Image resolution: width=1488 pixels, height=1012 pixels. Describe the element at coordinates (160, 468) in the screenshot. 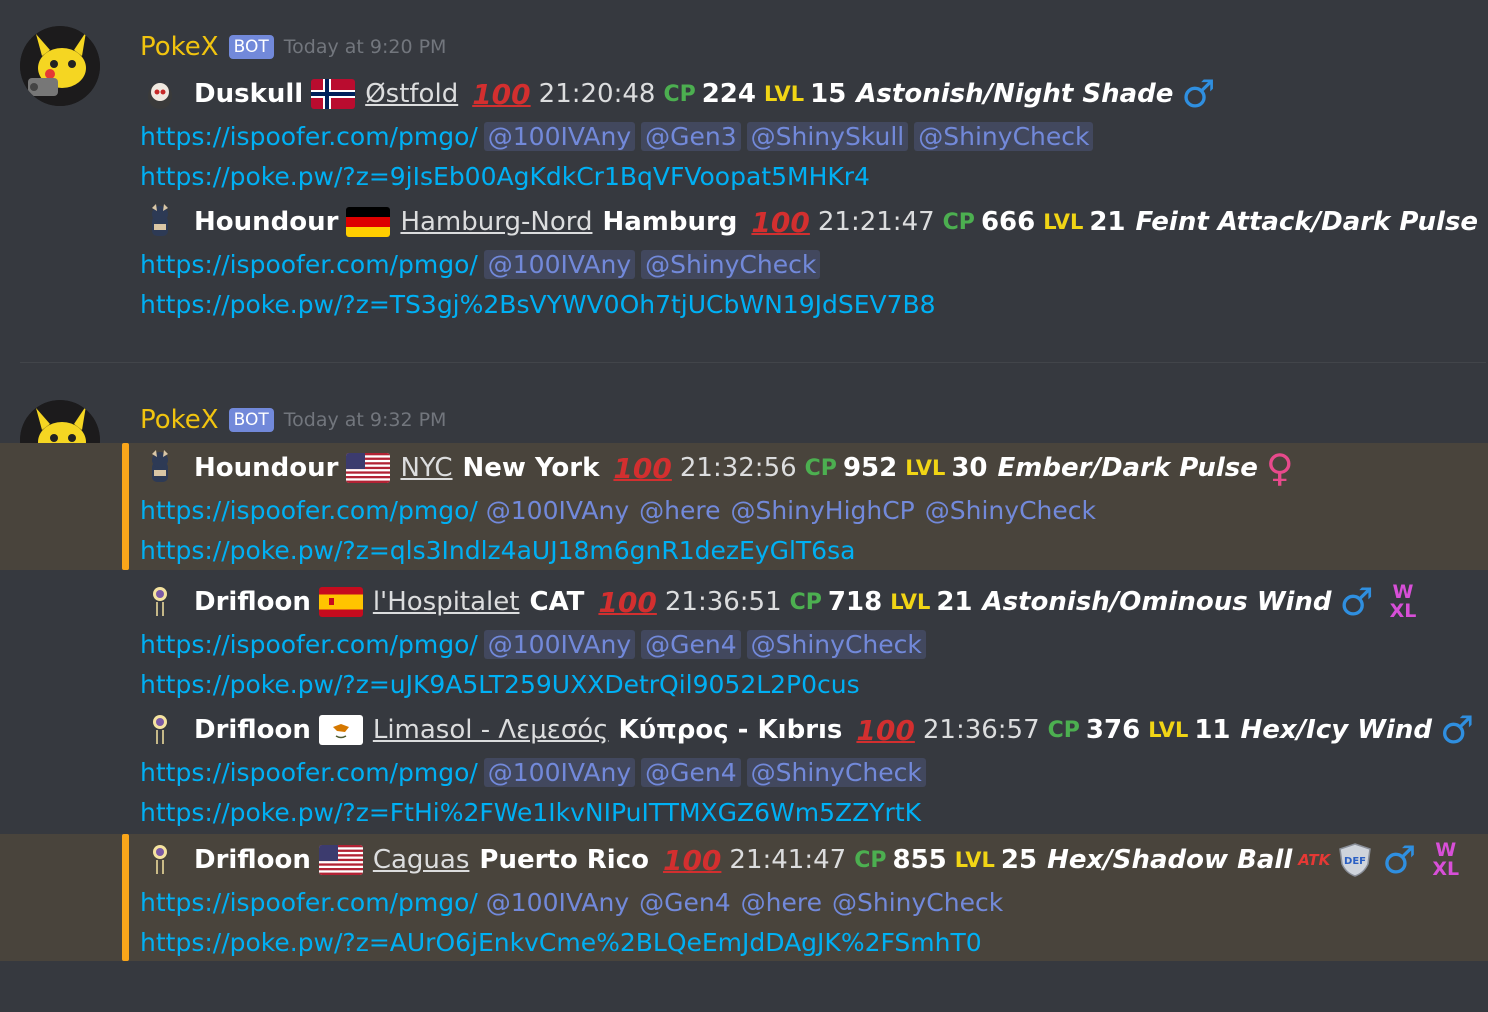

I see `houndour-sprite-icon` at that location.